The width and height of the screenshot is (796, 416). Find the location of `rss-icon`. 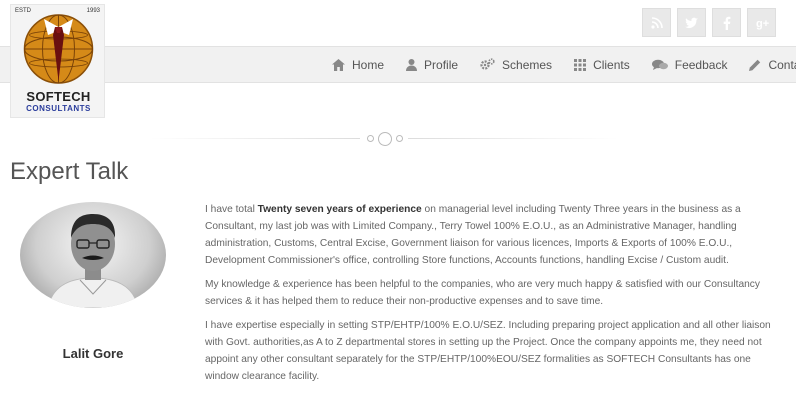

rss-icon is located at coordinates (656, 22).